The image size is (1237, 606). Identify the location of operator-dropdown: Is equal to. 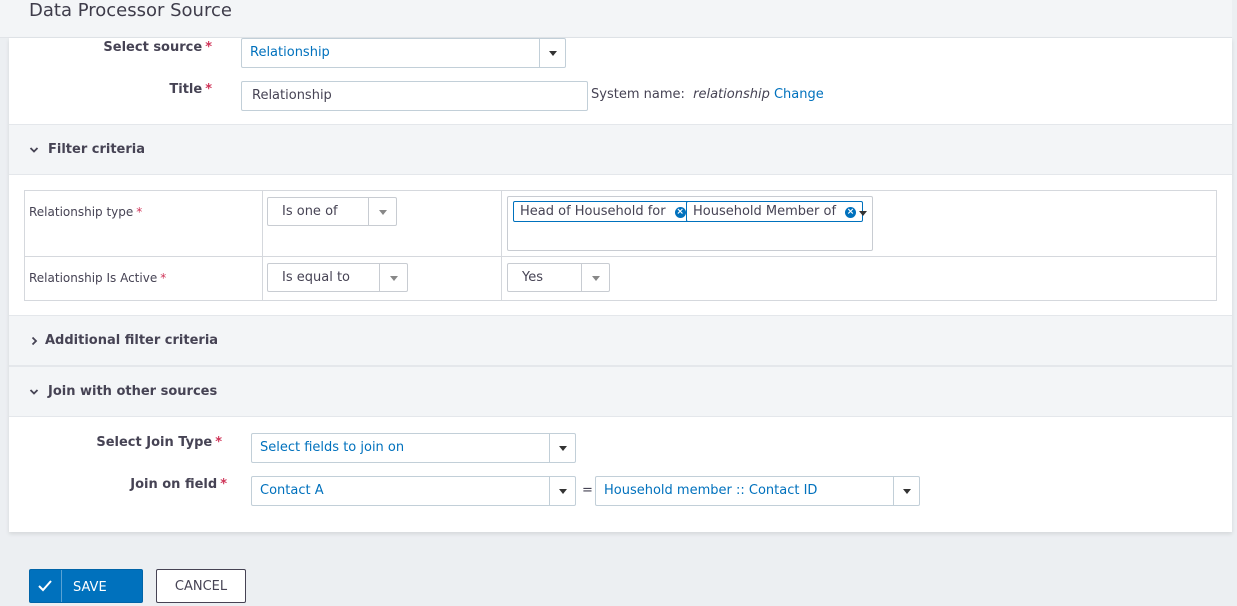
(337, 277).